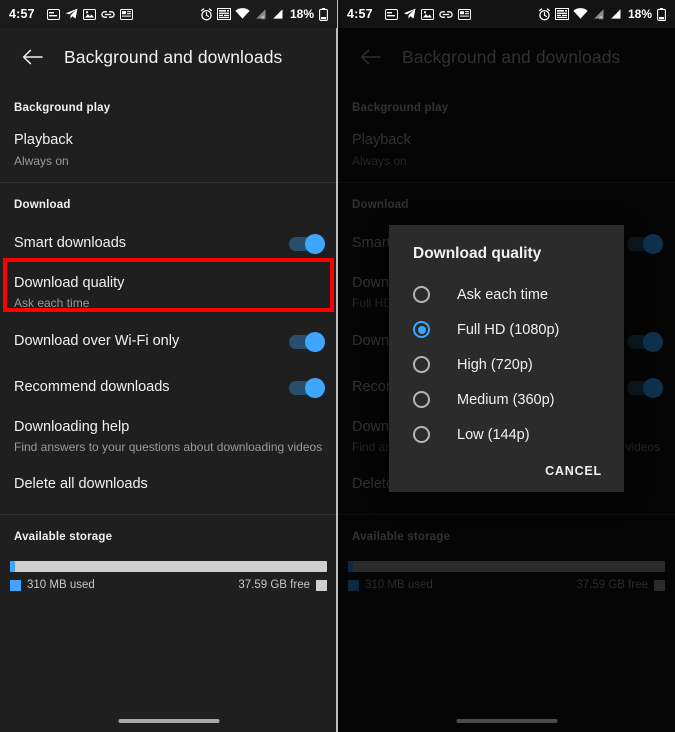  I want to click on storage-free-legend: 37.59 GB free, so click(282, 585).